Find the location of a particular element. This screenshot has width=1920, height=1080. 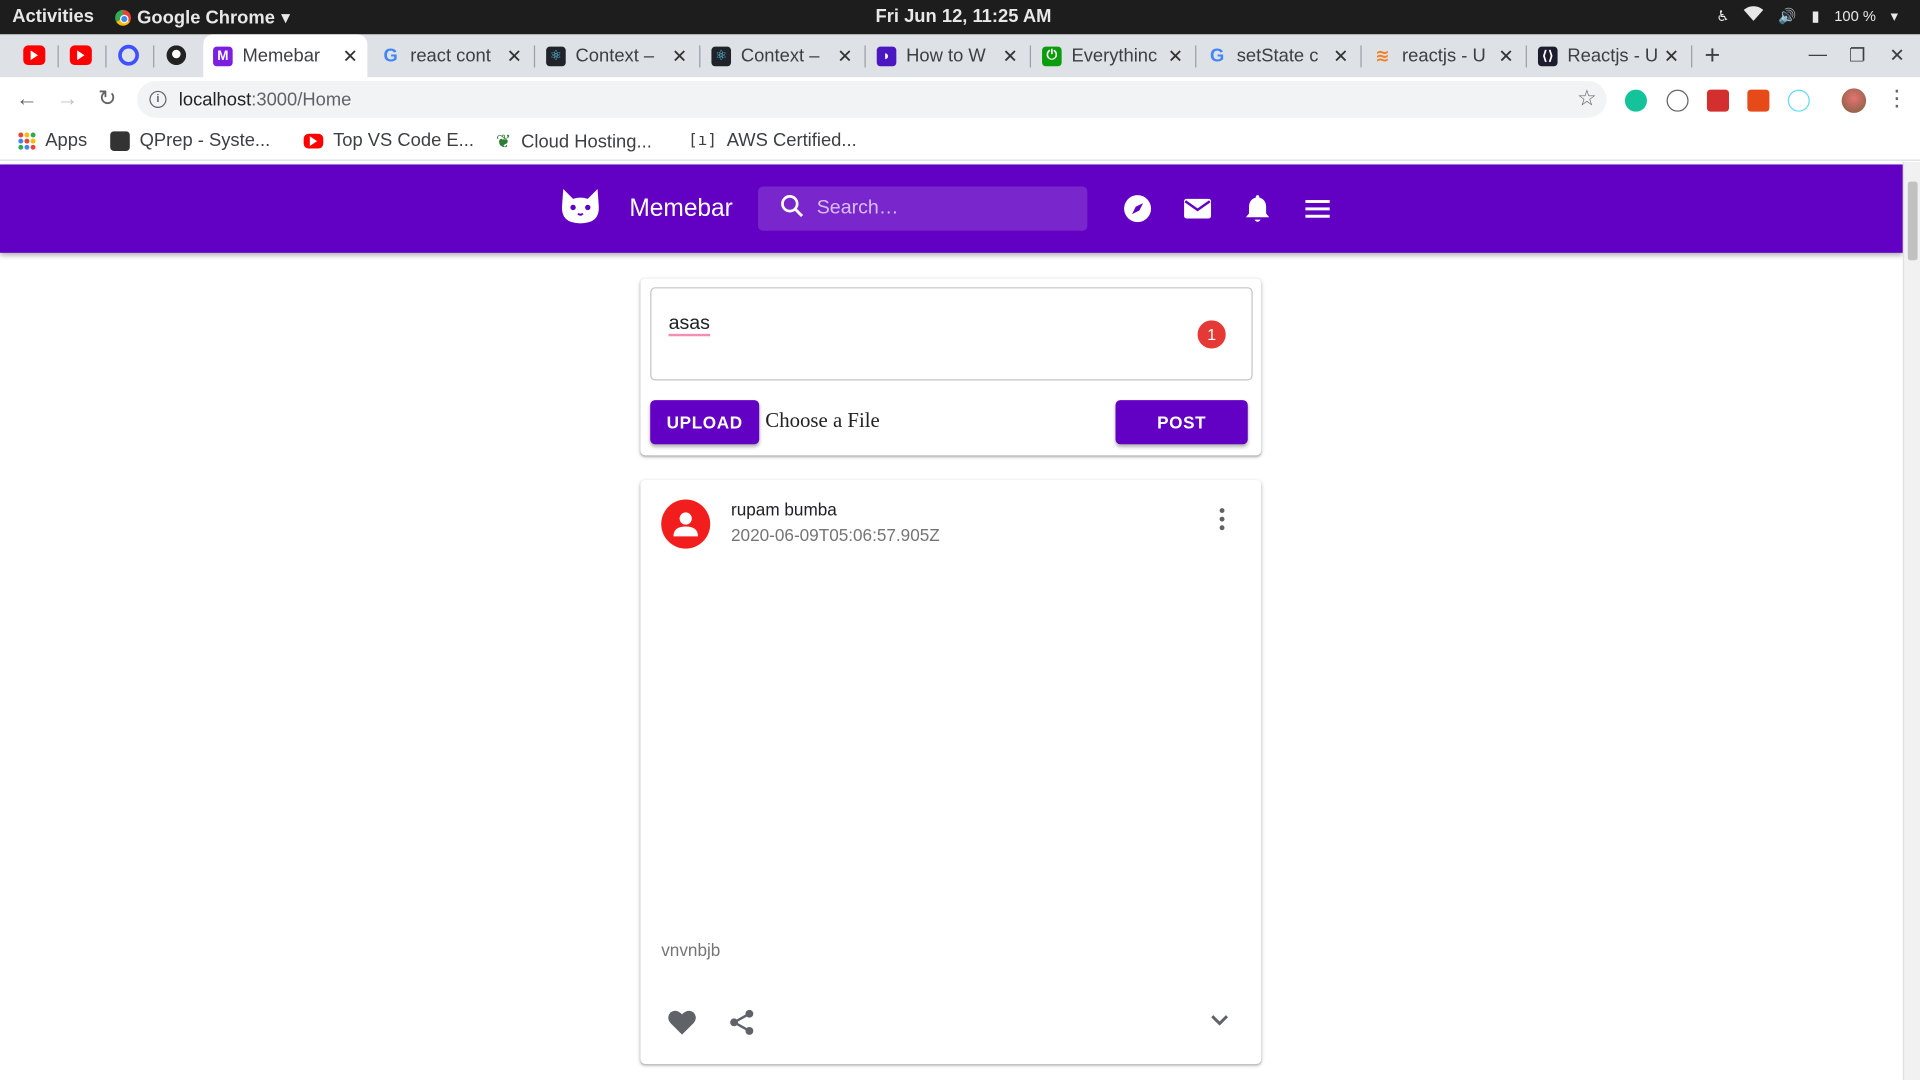

pinned-tab-github is located at coordinates (176, 55).